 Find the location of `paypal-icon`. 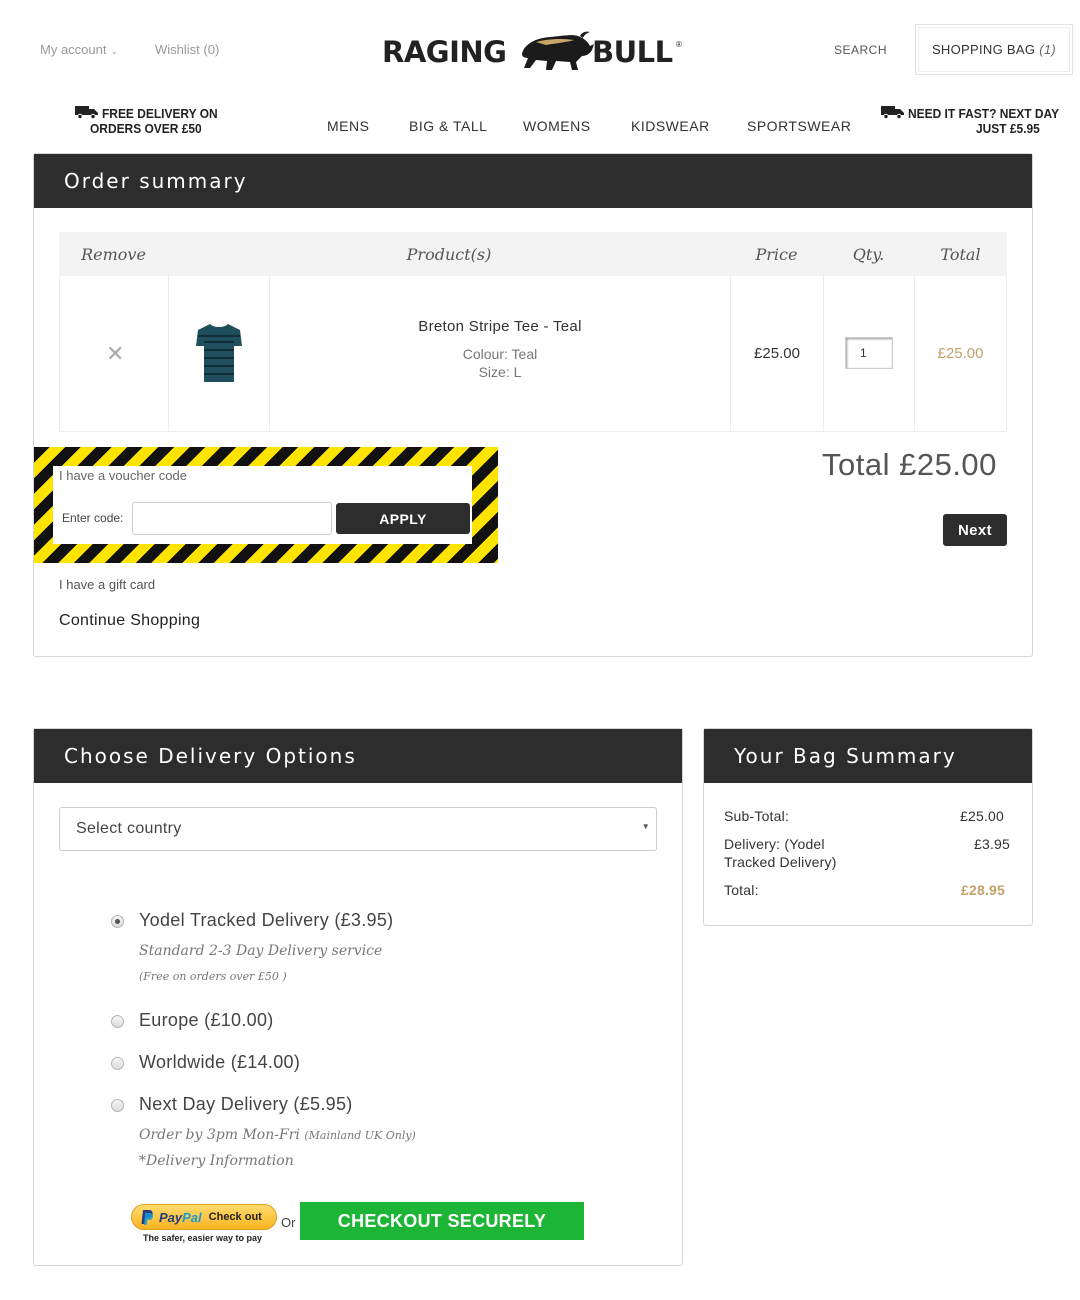

paypal-icon is located at coordinates (147, 1217).